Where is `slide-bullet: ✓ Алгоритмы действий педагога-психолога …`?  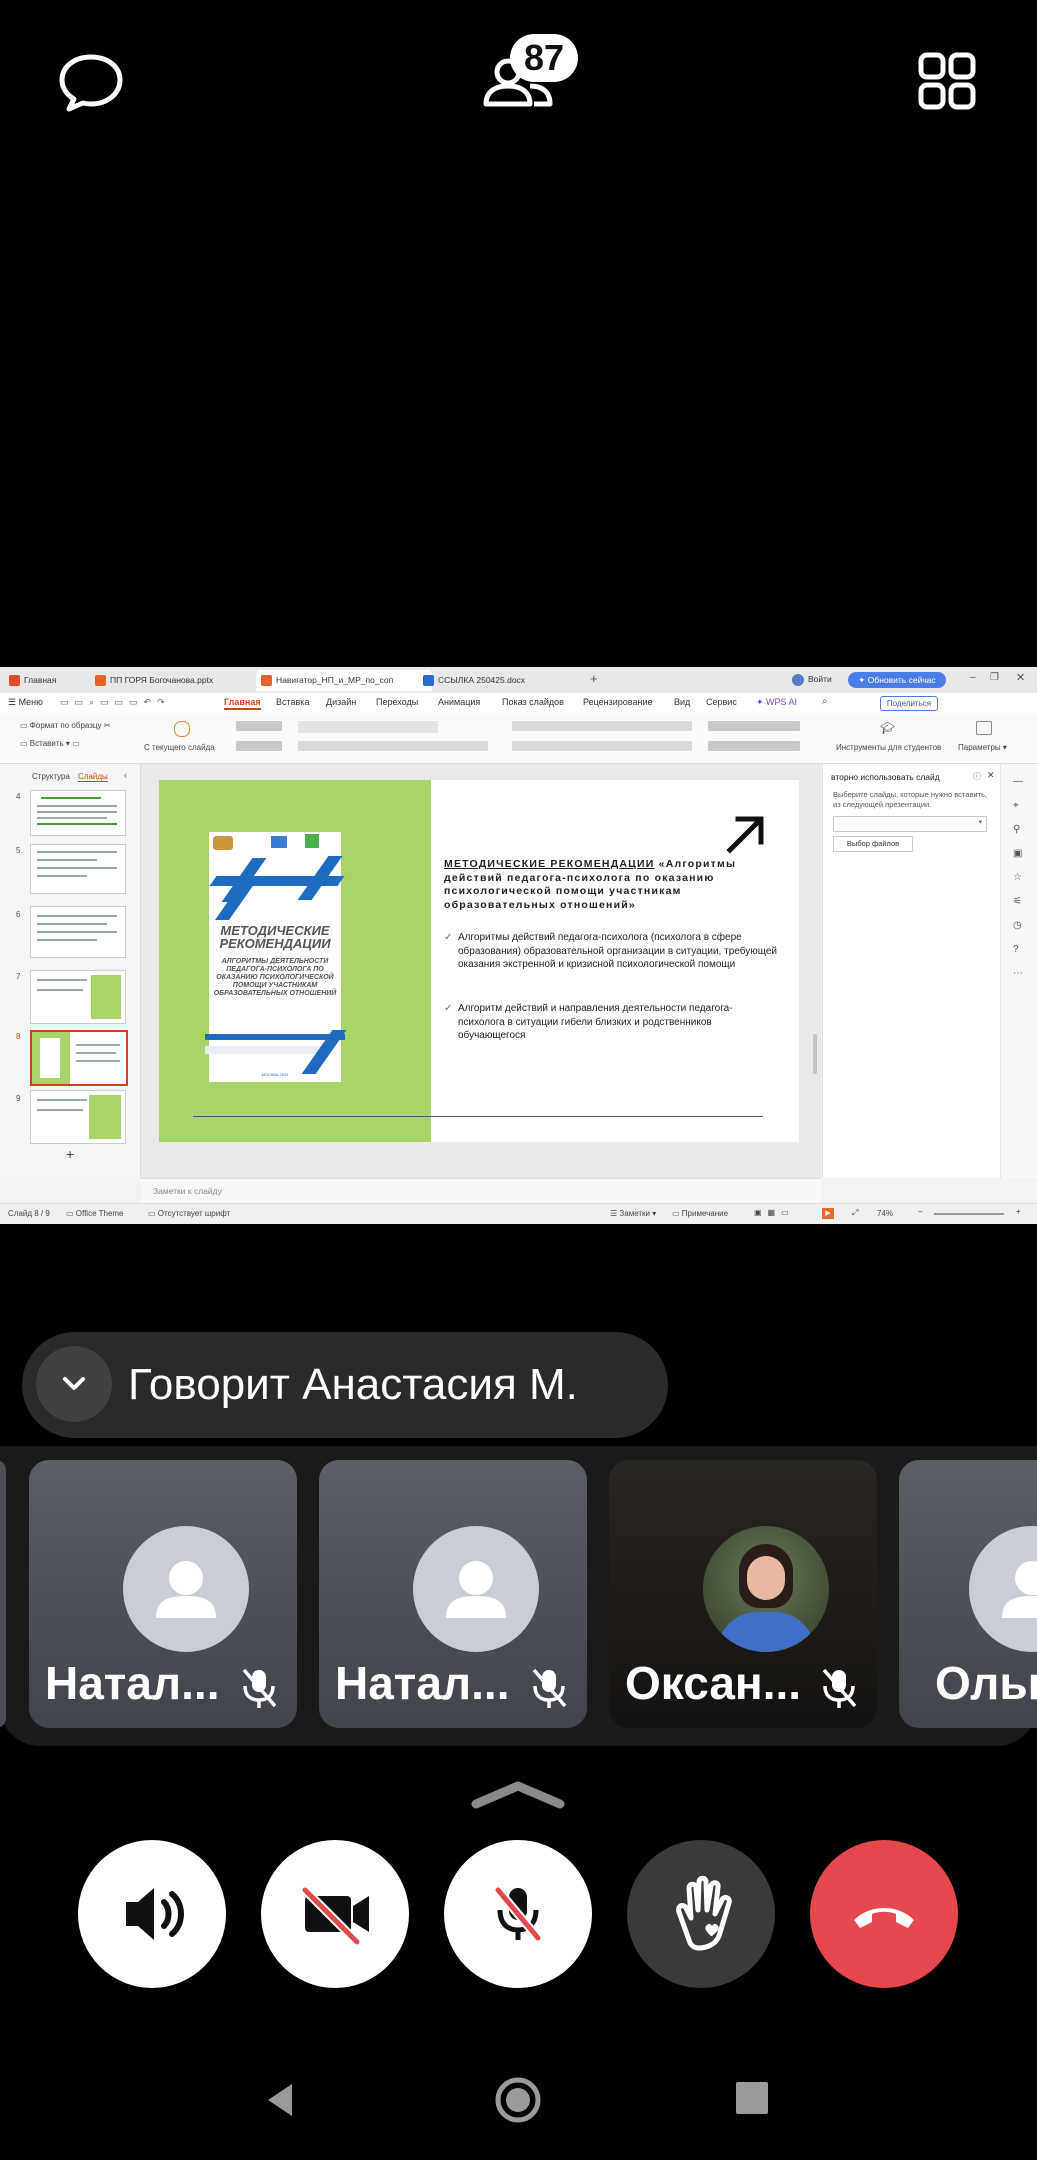 slide-bullet: ✓ Алгоритмы действий педагога-психолога … is located at coordinates (610, 951).